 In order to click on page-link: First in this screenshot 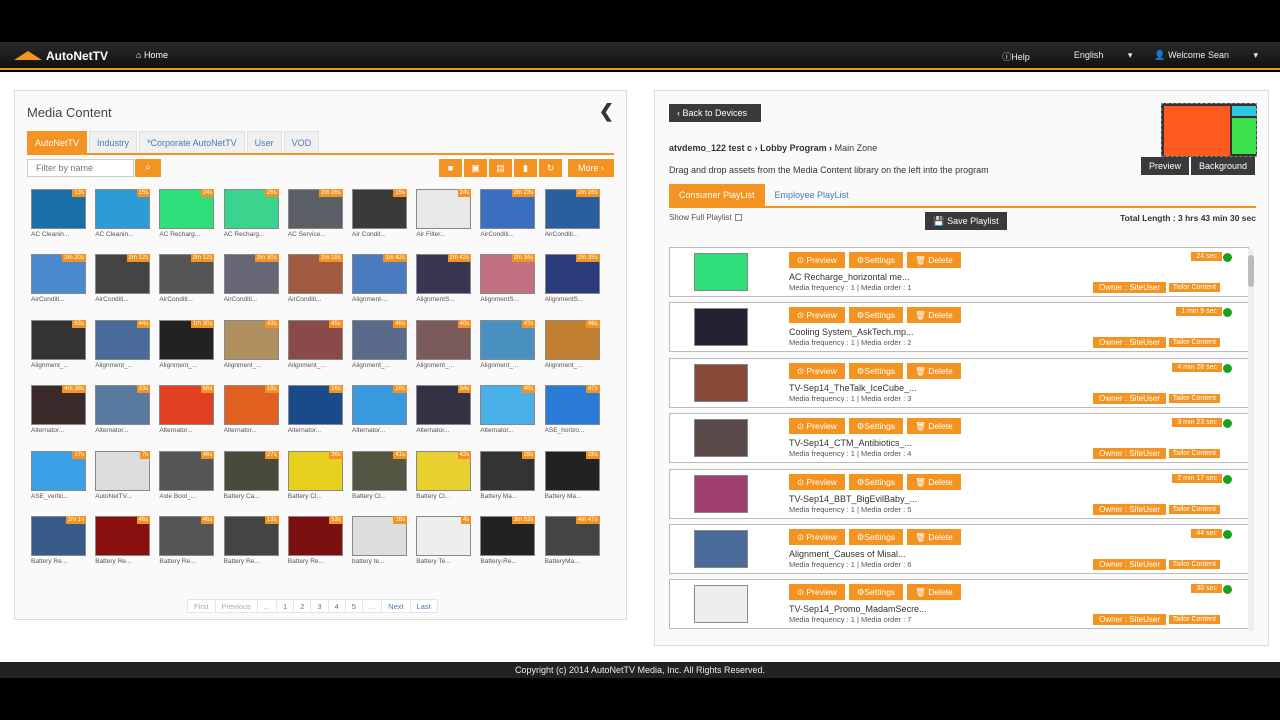, I will do `click(201, 606)`.